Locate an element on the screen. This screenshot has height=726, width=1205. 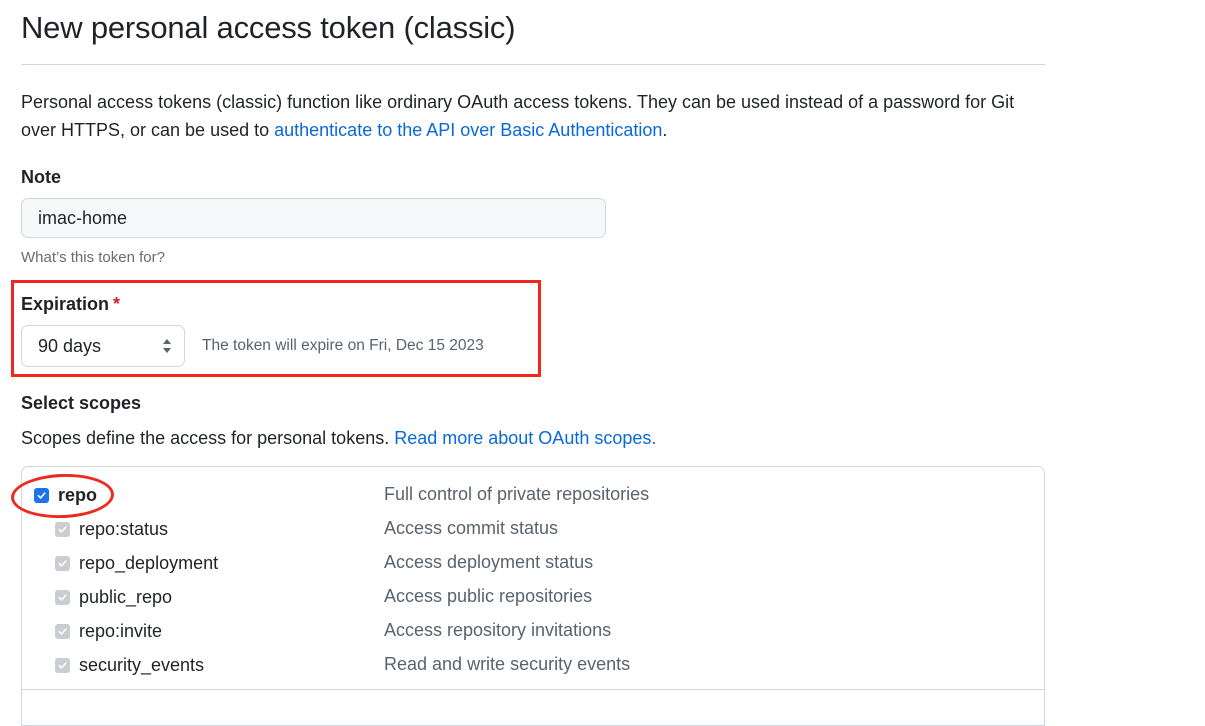
scope-description: Access public repositories is located at coordinates (488, 596).